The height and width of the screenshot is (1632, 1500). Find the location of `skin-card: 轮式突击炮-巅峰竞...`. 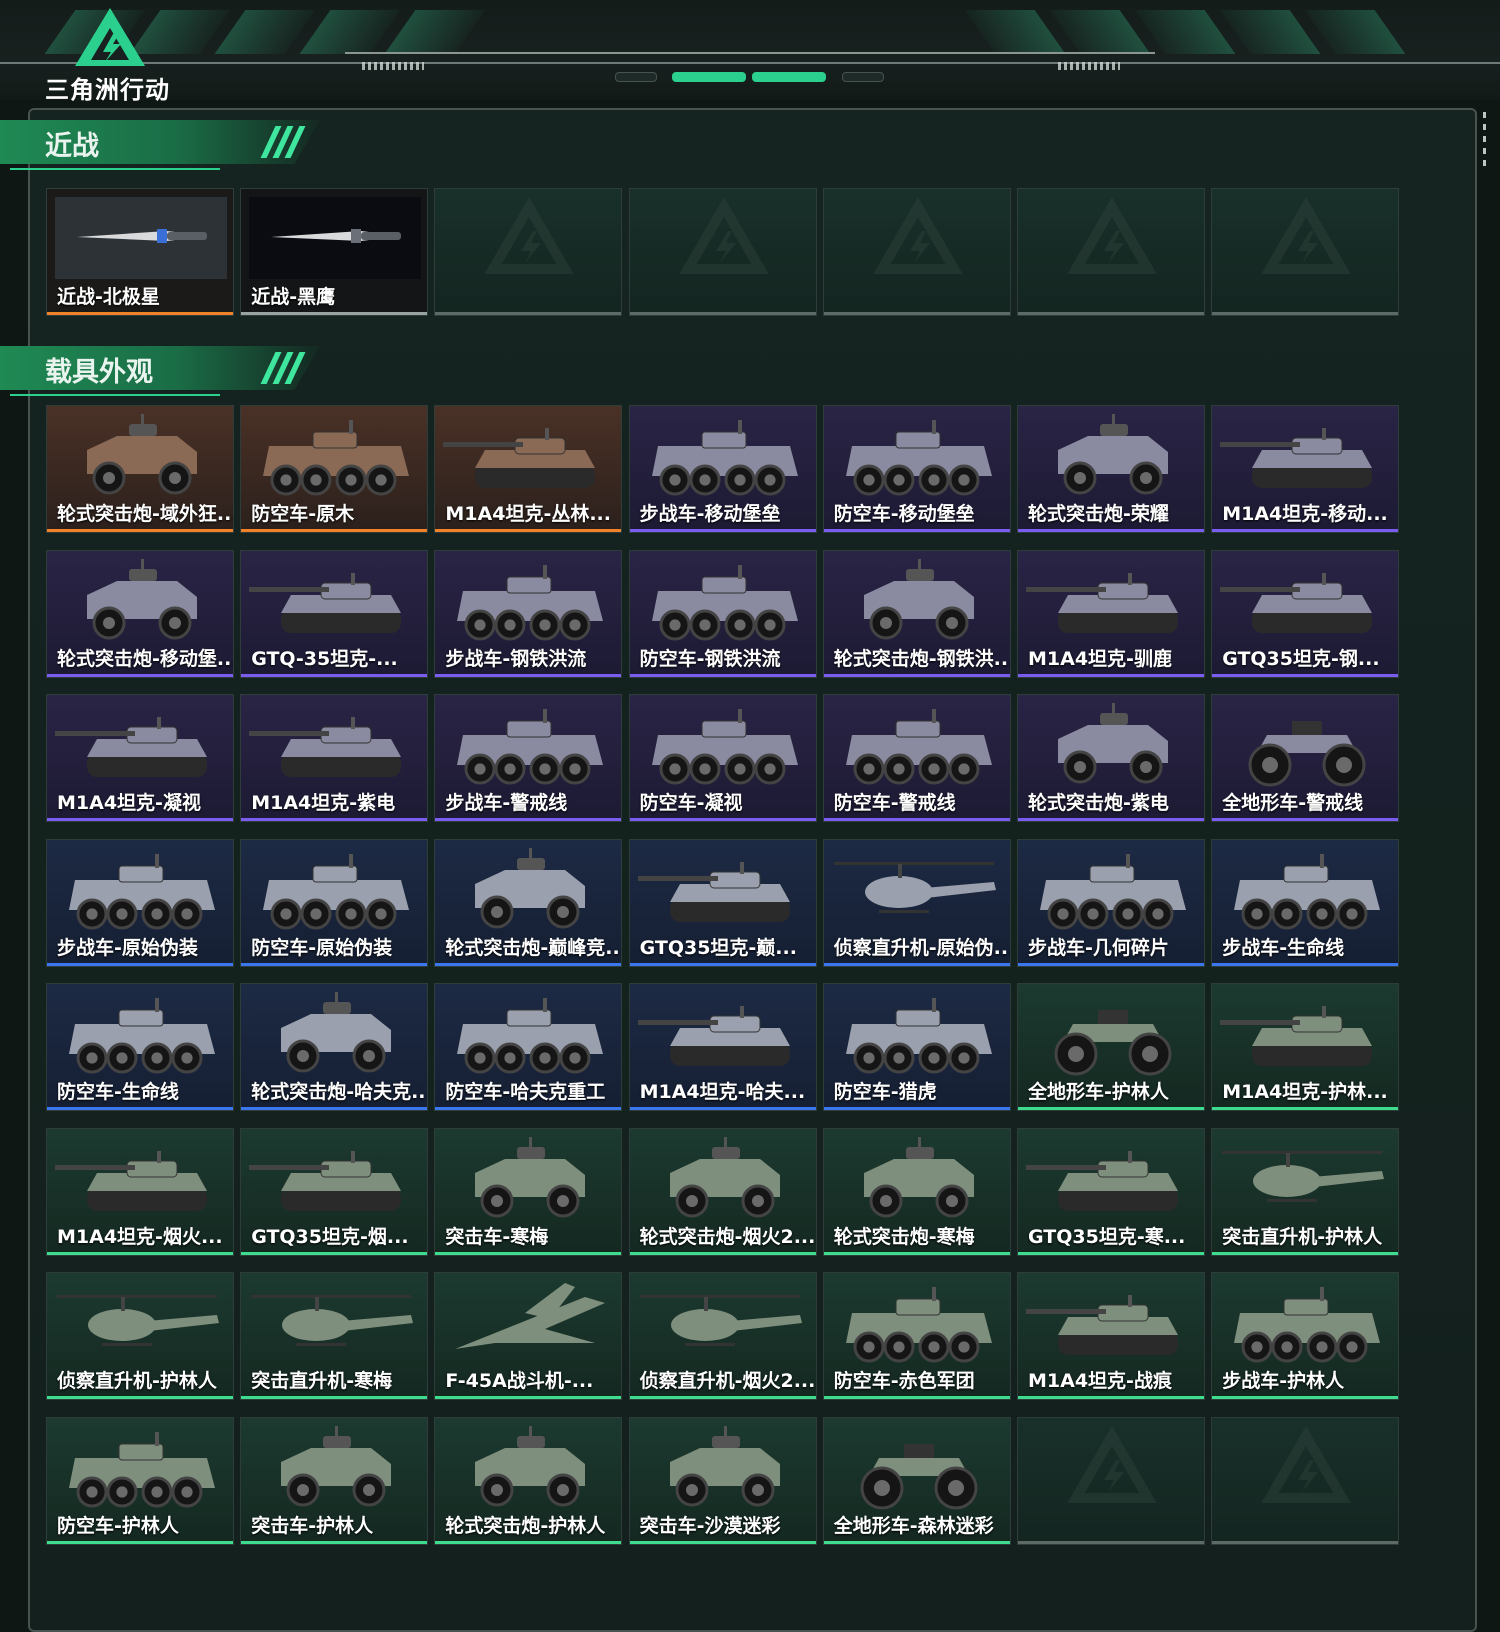

skin-card: 轮式突击炮-巅峰竞... is located at coordinates (528, 902).